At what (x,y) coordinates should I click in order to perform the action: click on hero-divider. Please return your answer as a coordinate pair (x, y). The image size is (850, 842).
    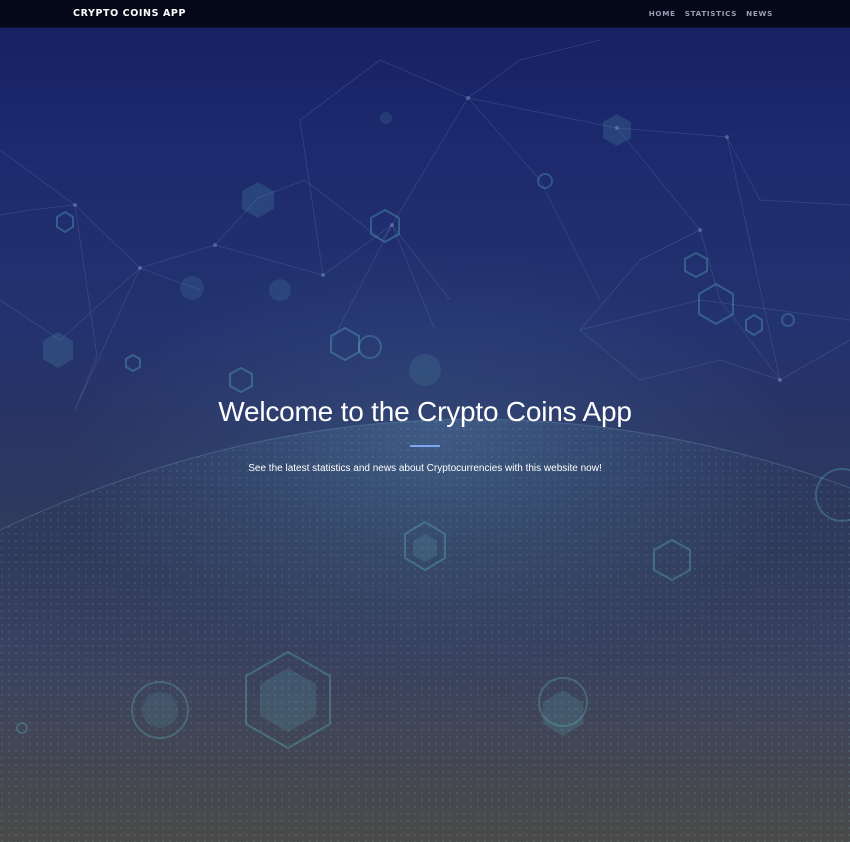
    Looking at the image, I should click on (425, 446).